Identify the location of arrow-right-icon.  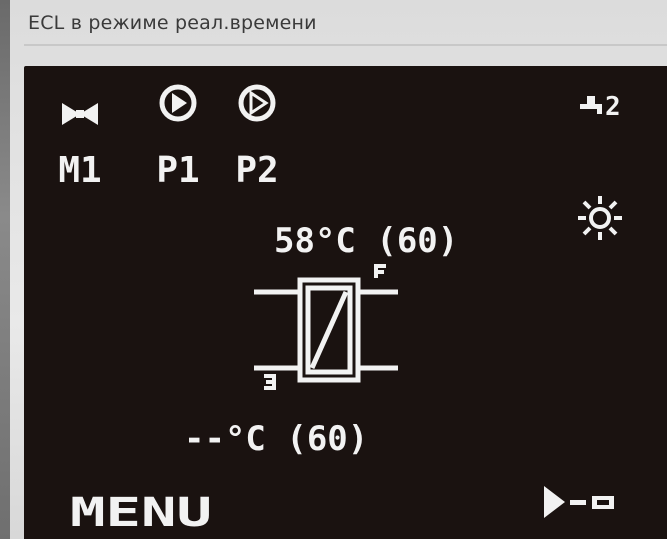
(579, 502).